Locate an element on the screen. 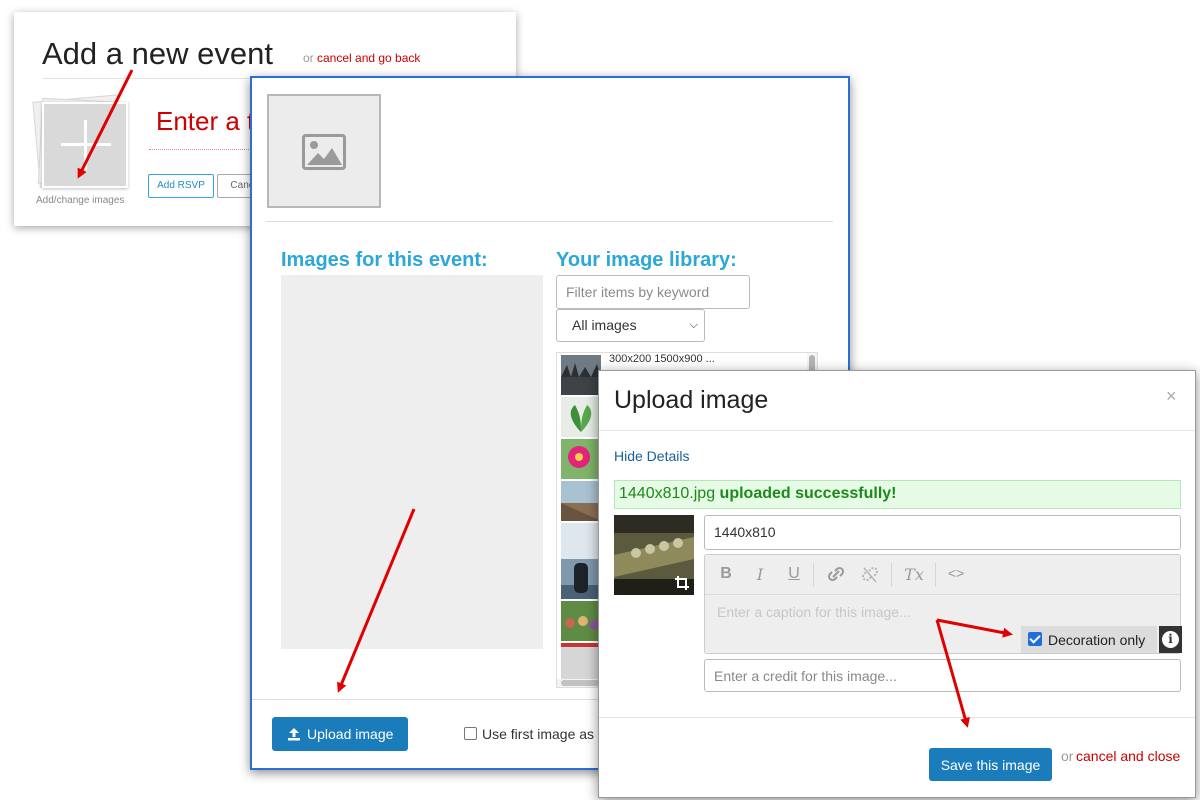 This screenshot has width=1200, height=800. plus-icon is located at coordinates (85, 145).